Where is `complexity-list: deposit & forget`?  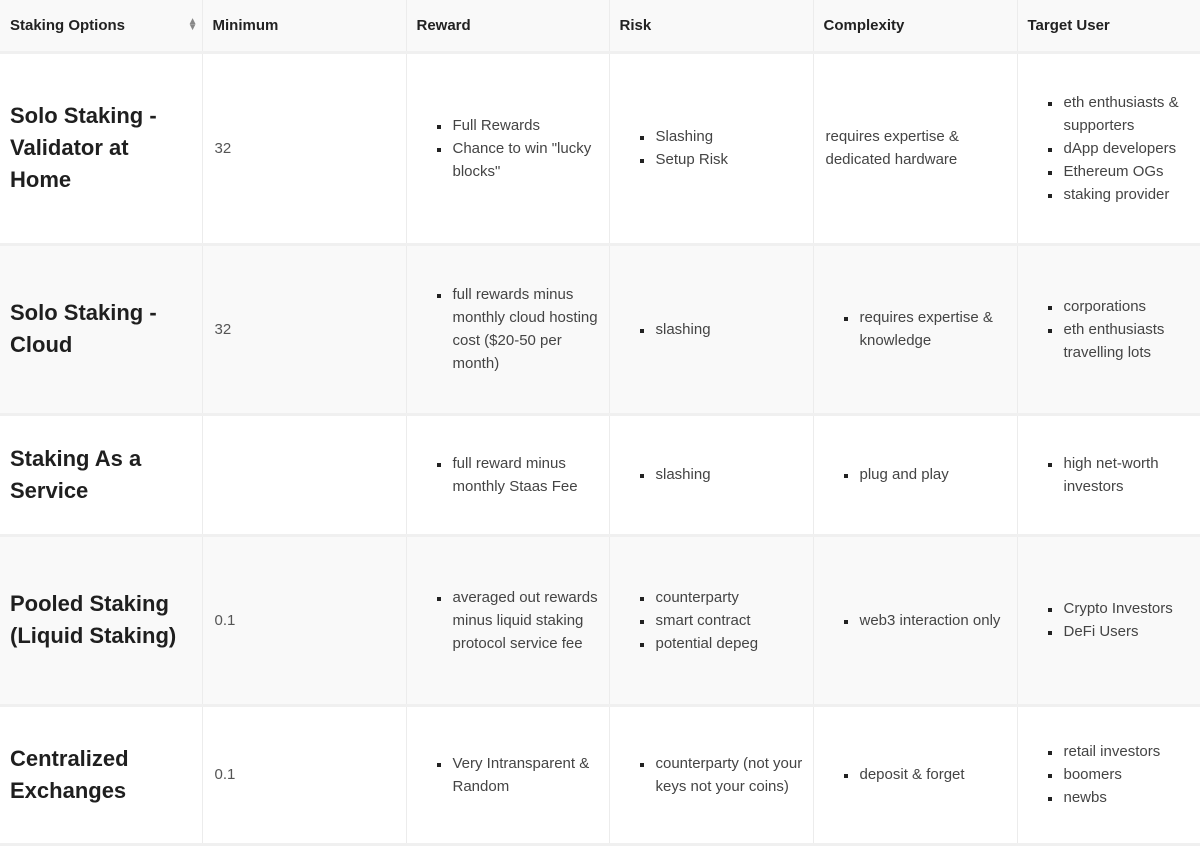 complexity-list: deposit & forget is located at coordinates (915, 774).